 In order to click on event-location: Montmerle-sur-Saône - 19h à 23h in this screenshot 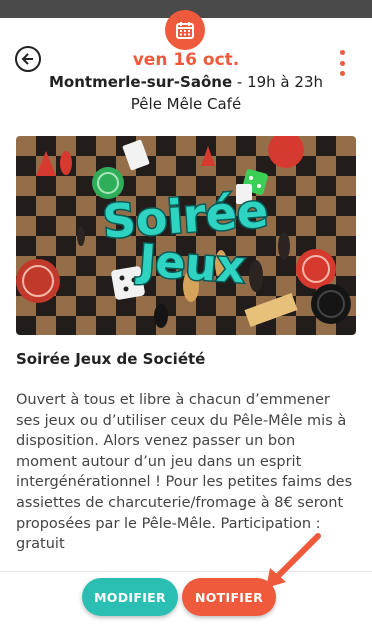, I will do `click(186, 82)`.